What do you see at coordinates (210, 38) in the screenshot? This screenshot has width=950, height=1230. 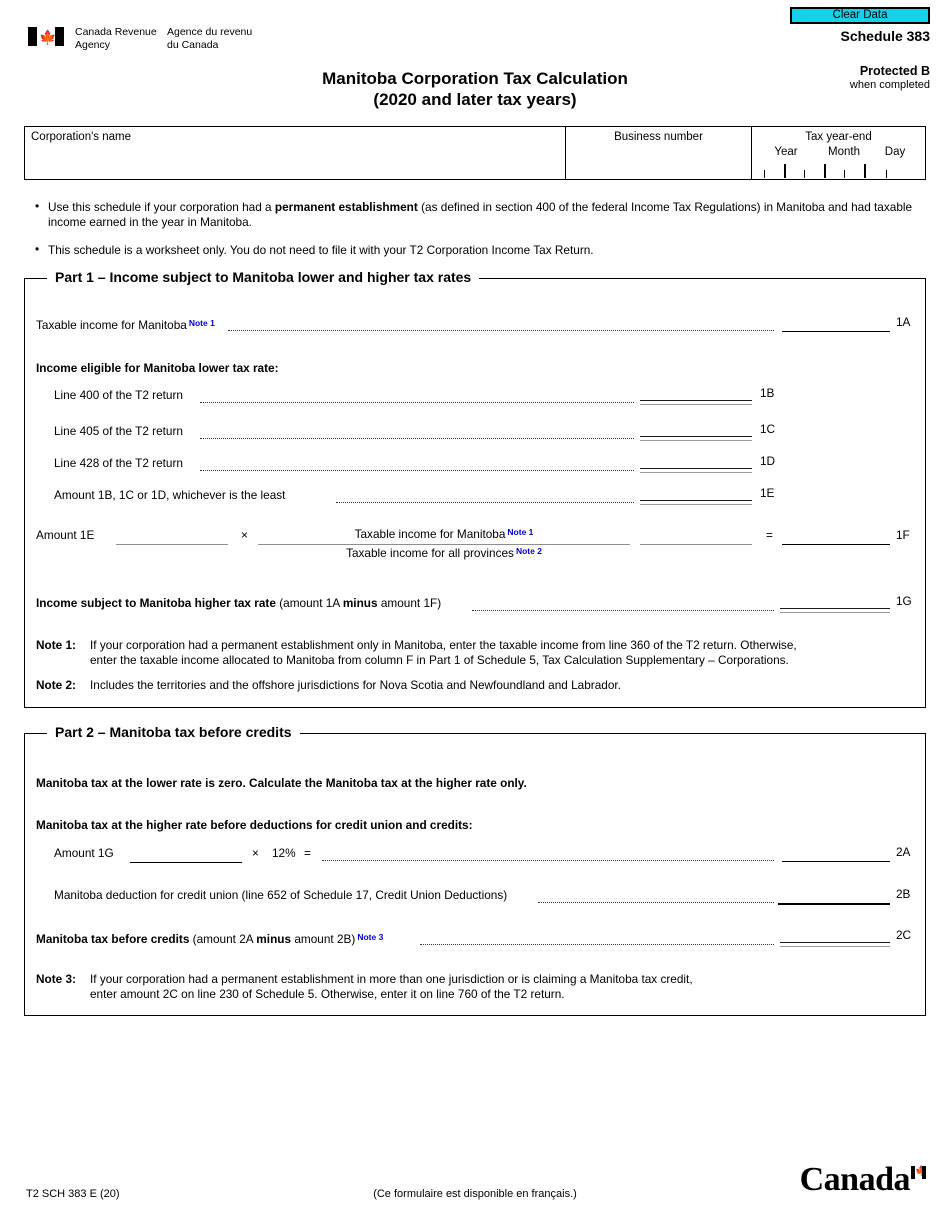 I see `agency-name-fr: Agence du revenu du Canada` at bounding box center [210, 38].